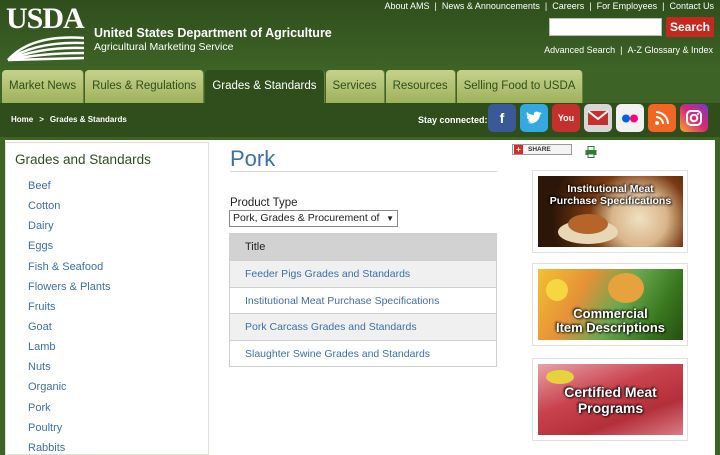 The image size is (720, 455). Describe the element at coordinates (69, 229) in the screenshot. I see `sidebar-item-dairy: Dairy` at that location.